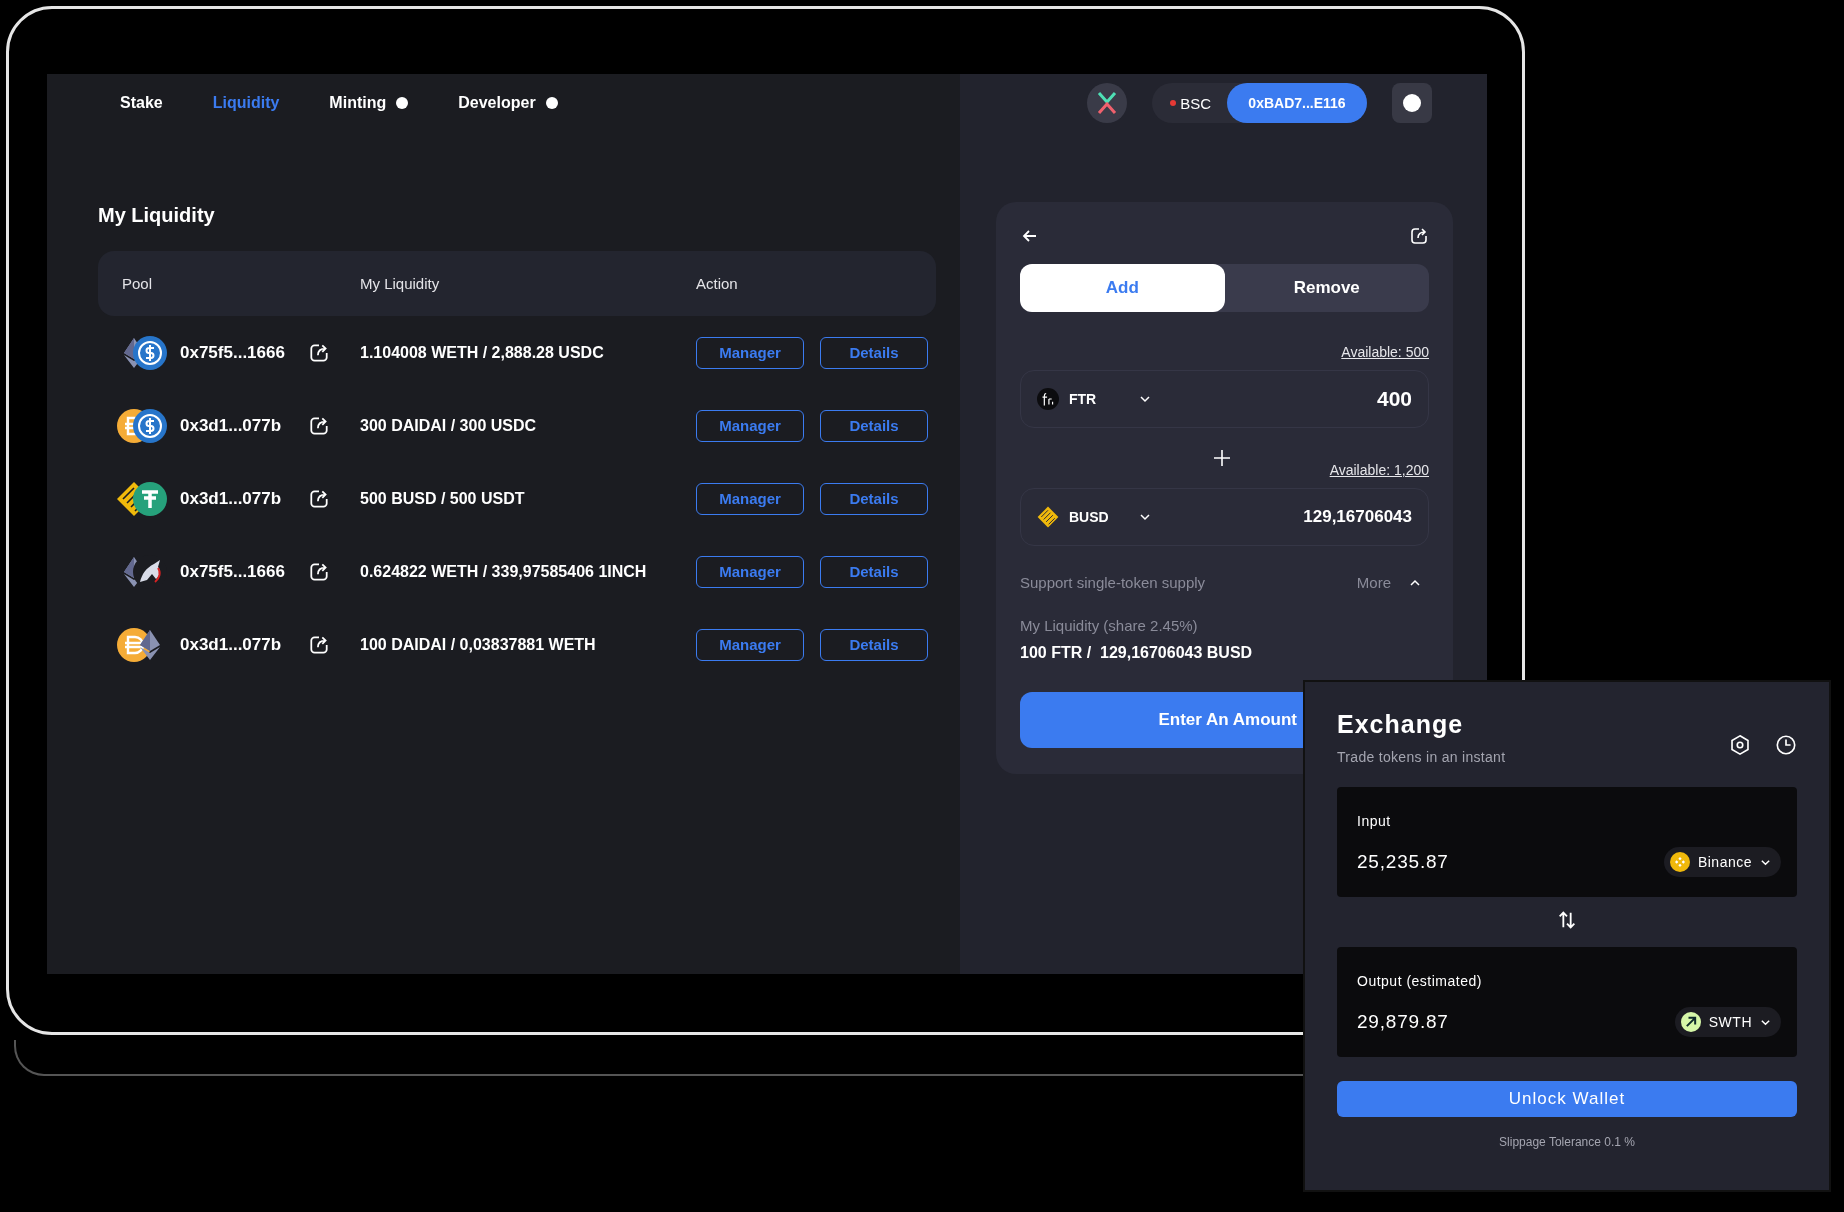 This screenshot has height=1212, width=1844. What do you see at coordinates (1326, 288) in the screenshot?
I see `mode-tab: Remove` at bounding box center [1326, 288].